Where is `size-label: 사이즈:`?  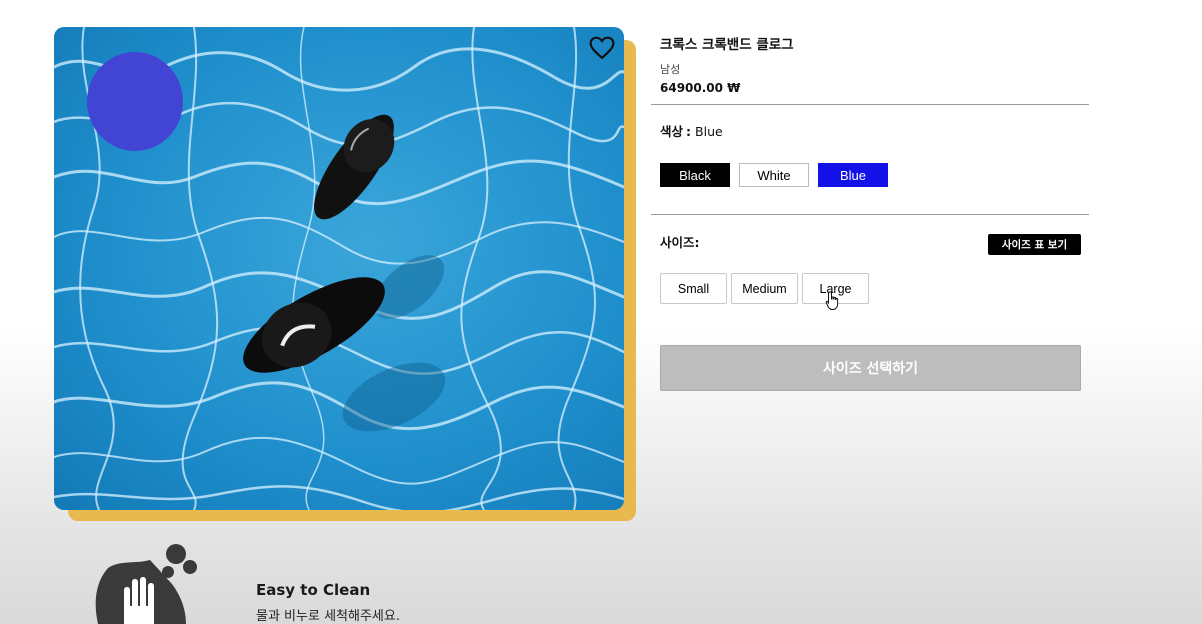
size-label: 사이즈: is located at coordinates (680, 242).